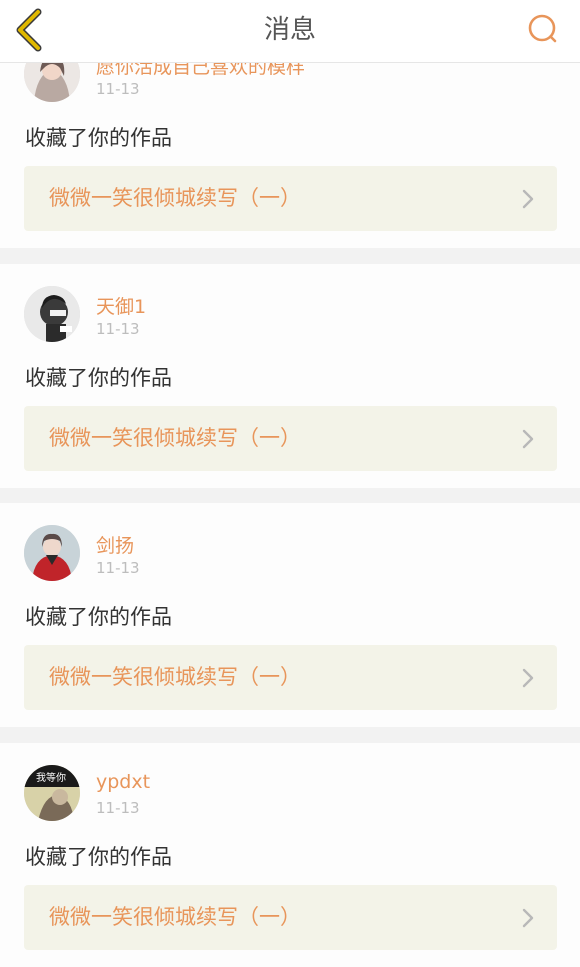 This screenshot has width=580, height=967. Describe the element at coordinates (121, 305) in the screenshot. I see `username: 天御1` at that location.